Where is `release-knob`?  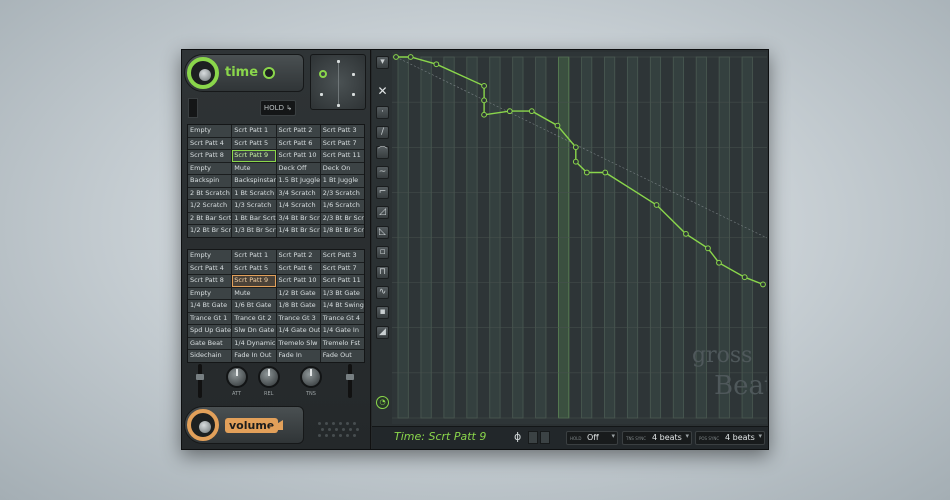
release-knob is located at coordinates (269, 377).